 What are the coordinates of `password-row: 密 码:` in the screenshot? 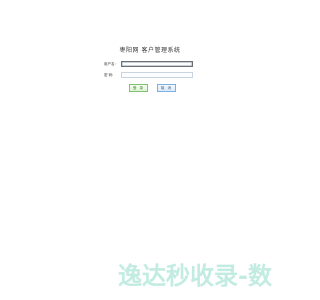 It's located at (148, 75).